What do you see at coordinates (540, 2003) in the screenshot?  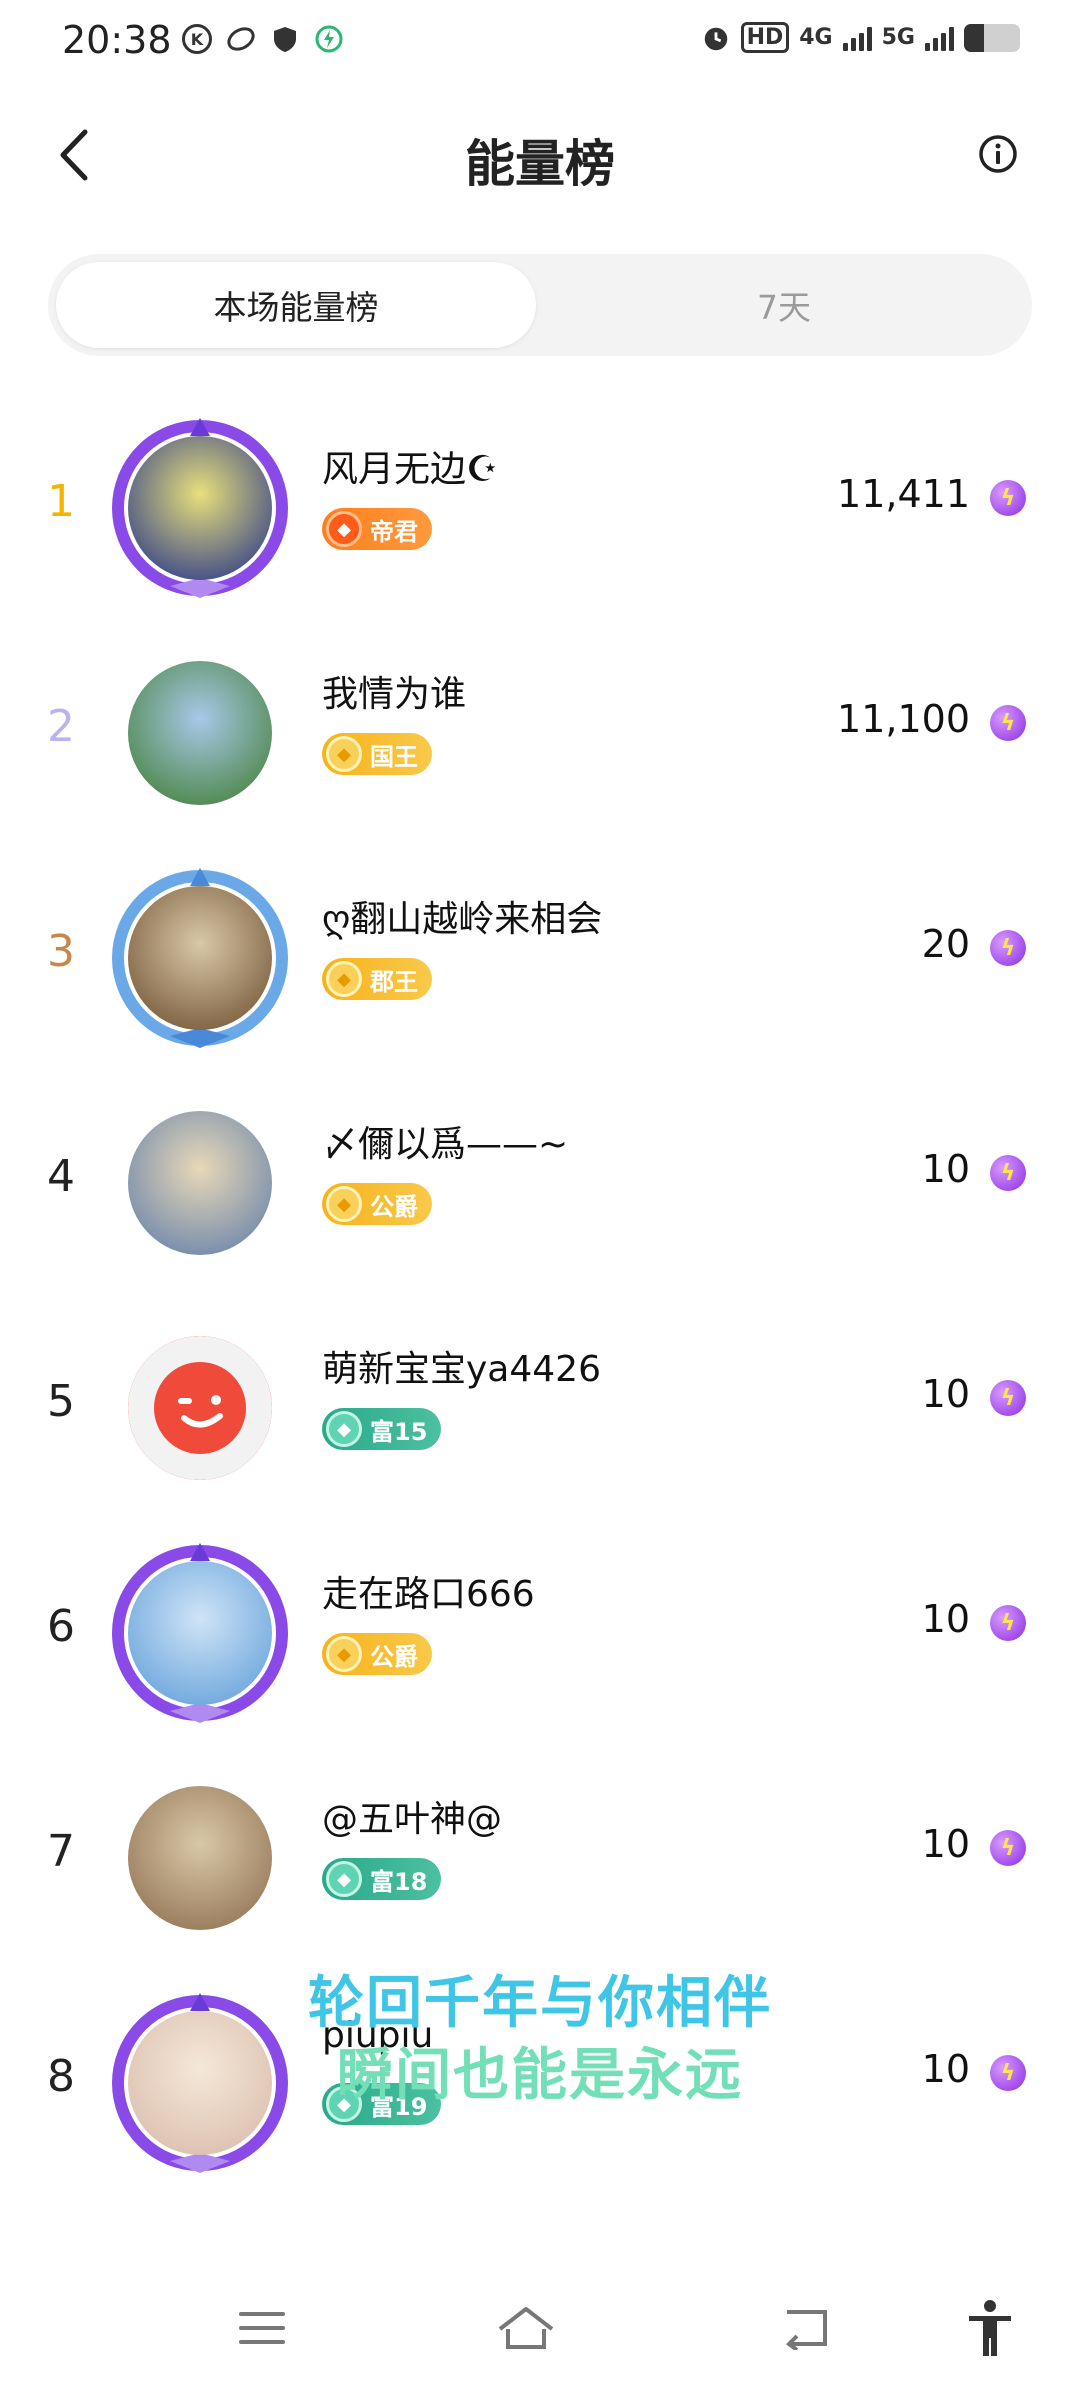 I see `caption-line-1: 轮回千年与你相伴` at bounding box center [540, 2003].